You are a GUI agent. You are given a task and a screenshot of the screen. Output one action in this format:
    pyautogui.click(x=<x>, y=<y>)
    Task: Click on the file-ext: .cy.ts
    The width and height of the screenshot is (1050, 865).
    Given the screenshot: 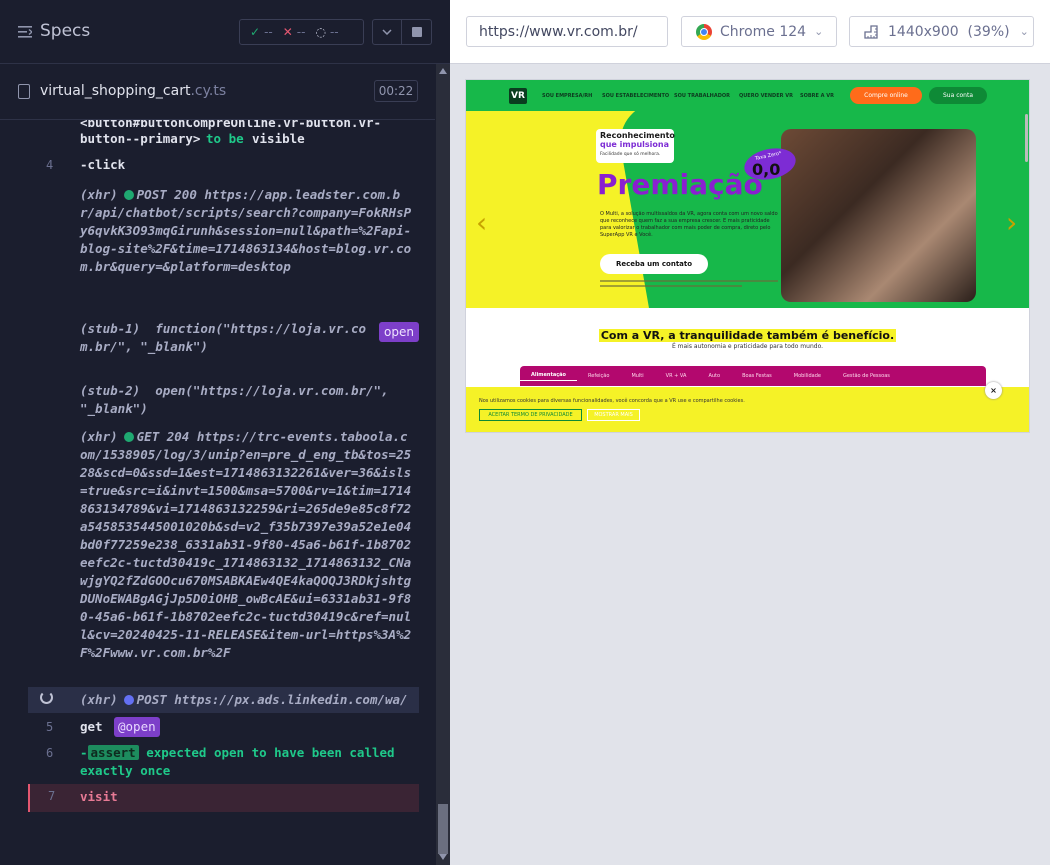 What is the action you would take?
    pyautogui.click(x=208, y=91)
    